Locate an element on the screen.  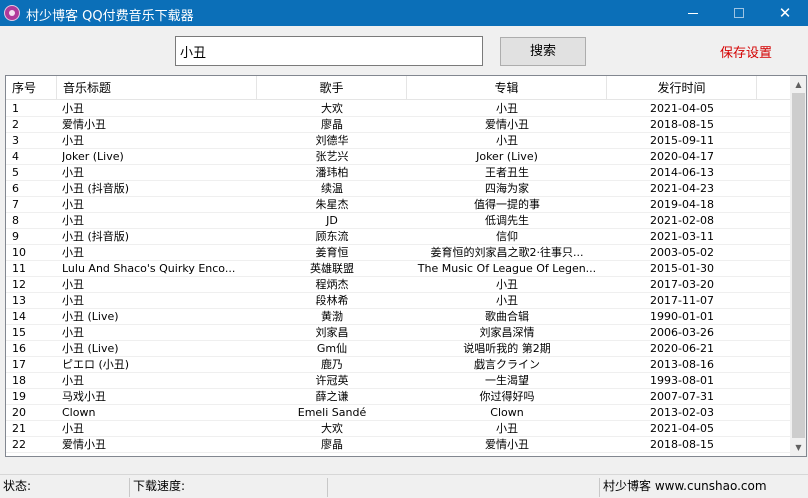
table-row: 1 小丑 大欢 小丑 2021-04-05 is located at coordinates (398, 109).